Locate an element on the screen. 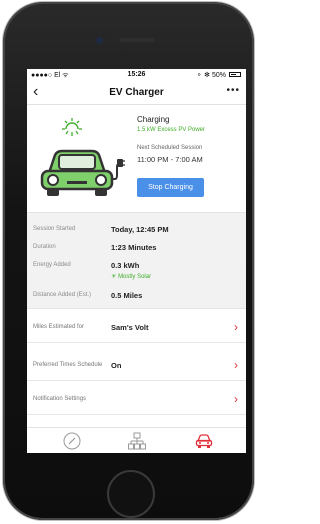 This screenshot has height=524, width=320. tab-bar is located at coordinates (136, 440).